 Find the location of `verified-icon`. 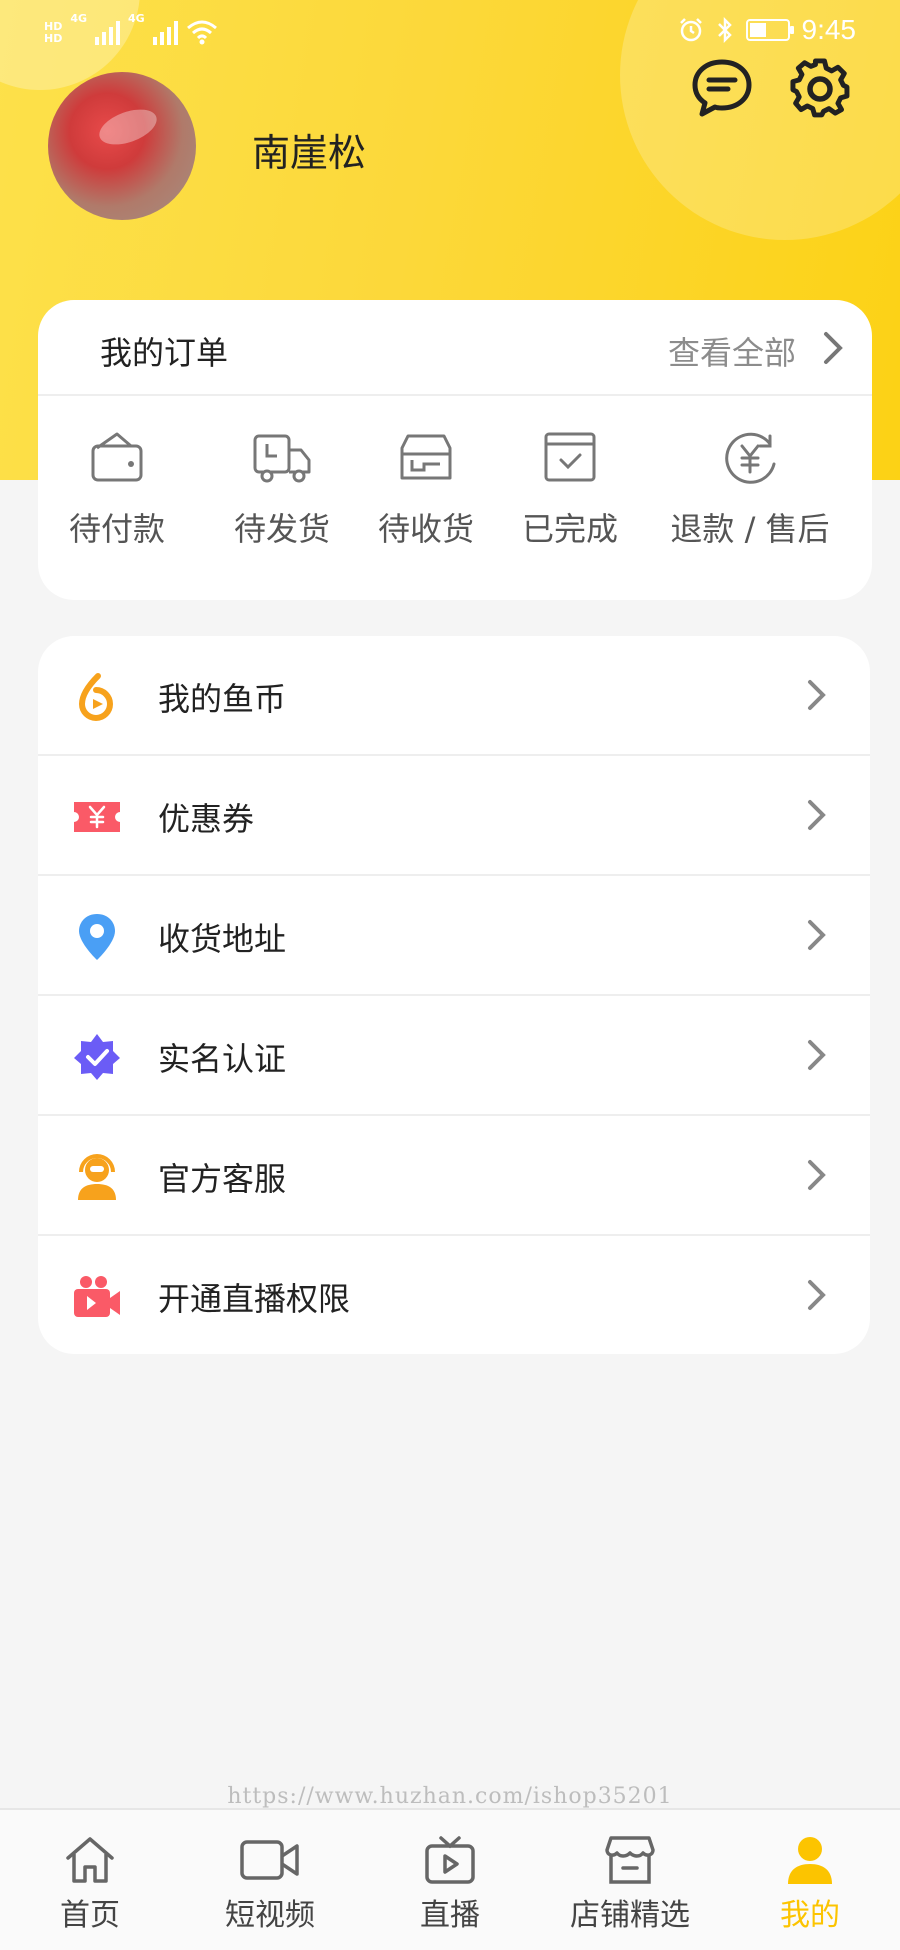

verified-icon is located at coordinates (97, 1057).